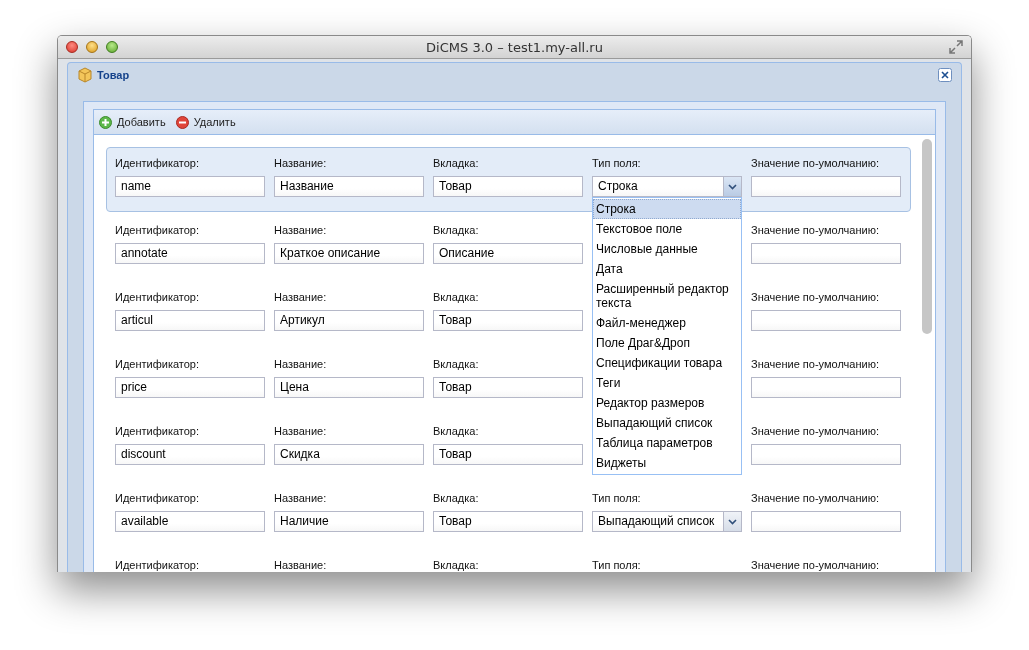 The image size is (1029, 650). What do you see at coordinates (113, 75) in the screenshot?
I see `dialog-title: Товар` at bounding box center [113, 75].